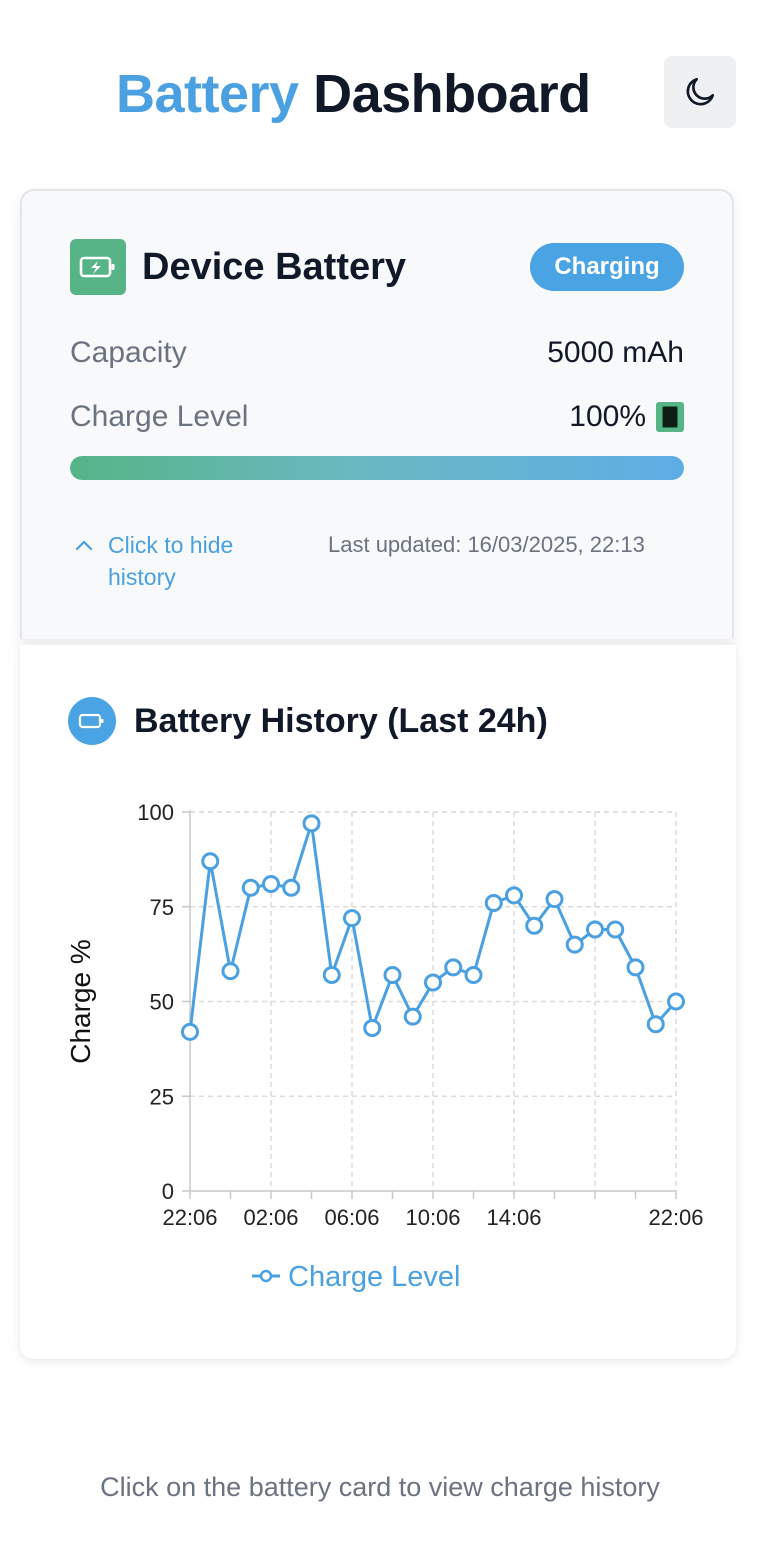 Image resolution: width=760 pixels, height=1542 pixels. I want to click on charge-progress-fill, so click(377, 468).